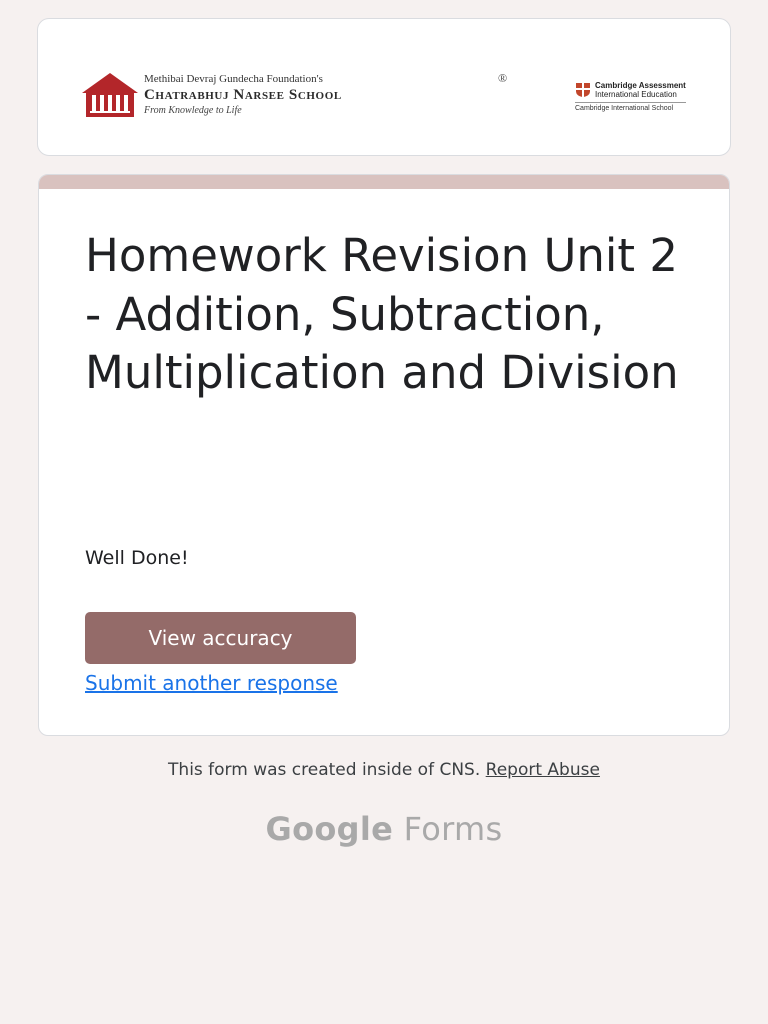 This screenshot has width=768, height=1024. Describe the element at coordinates (220, 638) in the screenshot. I see `view-accuracy-button: View accuracy` at that location.